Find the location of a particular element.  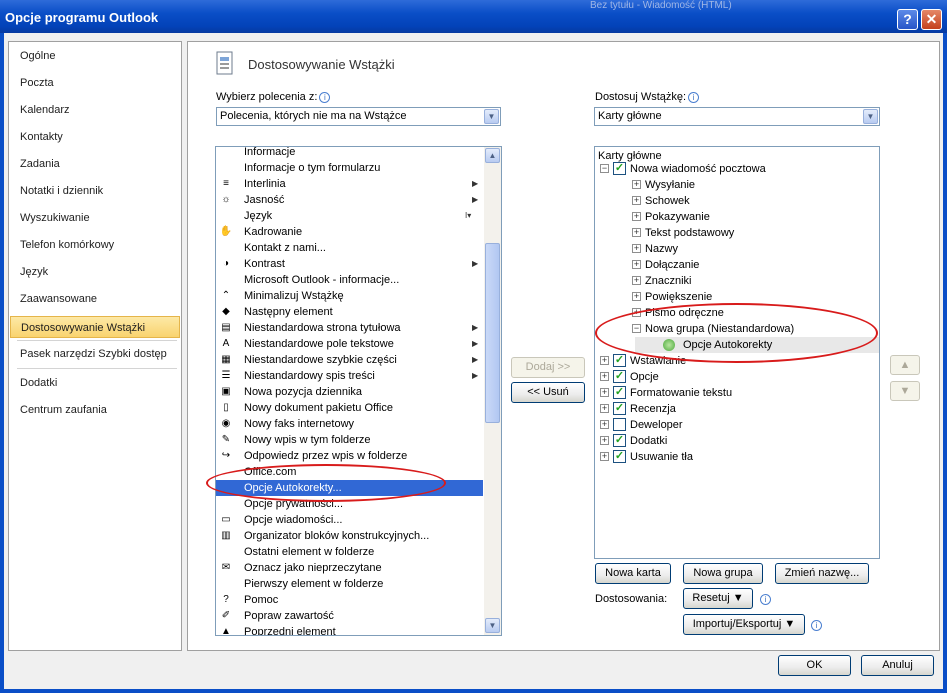

scroll-up-icon: ▲ is located at coordinates (492, 155).